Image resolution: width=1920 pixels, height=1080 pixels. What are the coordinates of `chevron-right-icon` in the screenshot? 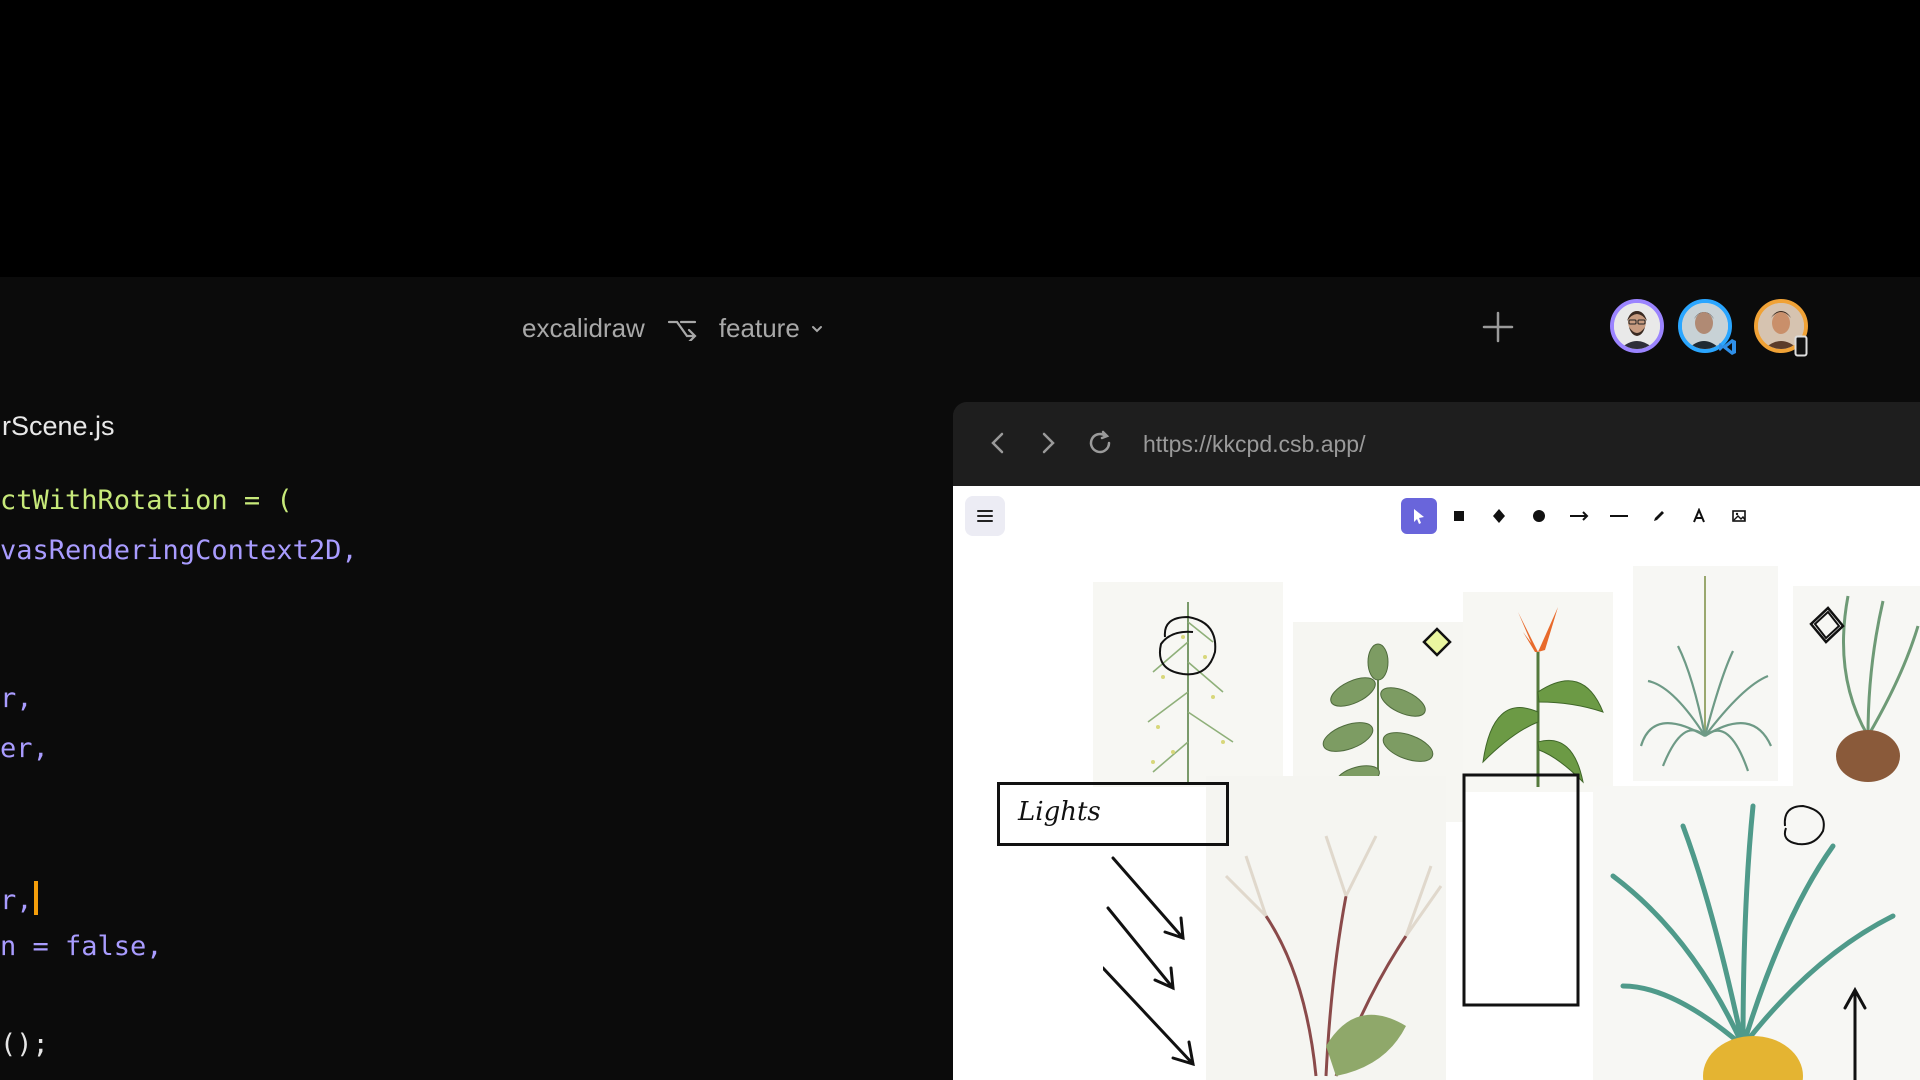 It's located at (1048, 443).